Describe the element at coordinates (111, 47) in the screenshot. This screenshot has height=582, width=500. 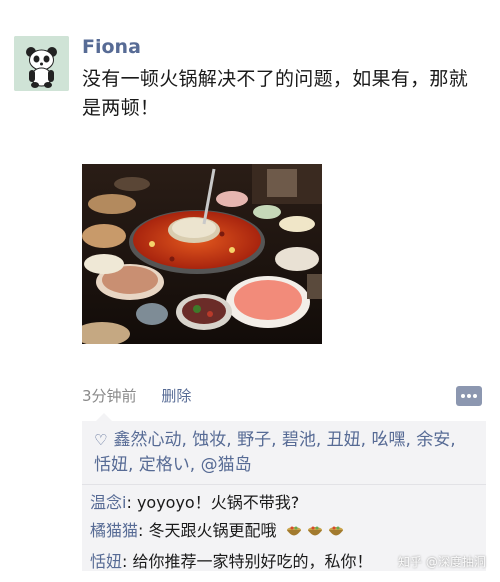
I see `author-name: Fiona` at that location.